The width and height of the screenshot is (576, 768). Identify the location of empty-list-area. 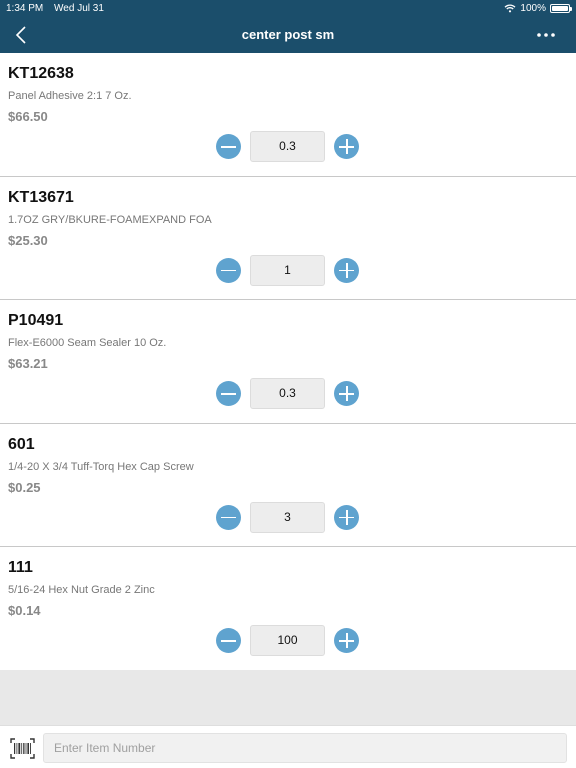
(288, 697).